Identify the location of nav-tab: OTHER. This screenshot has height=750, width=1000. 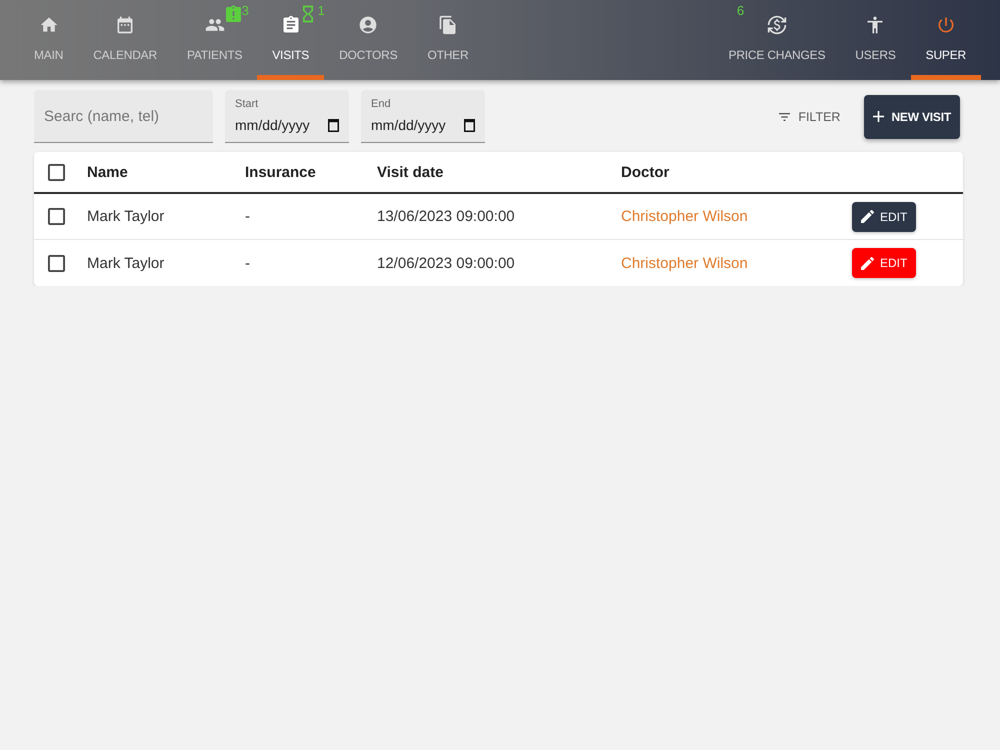
(448, 40).